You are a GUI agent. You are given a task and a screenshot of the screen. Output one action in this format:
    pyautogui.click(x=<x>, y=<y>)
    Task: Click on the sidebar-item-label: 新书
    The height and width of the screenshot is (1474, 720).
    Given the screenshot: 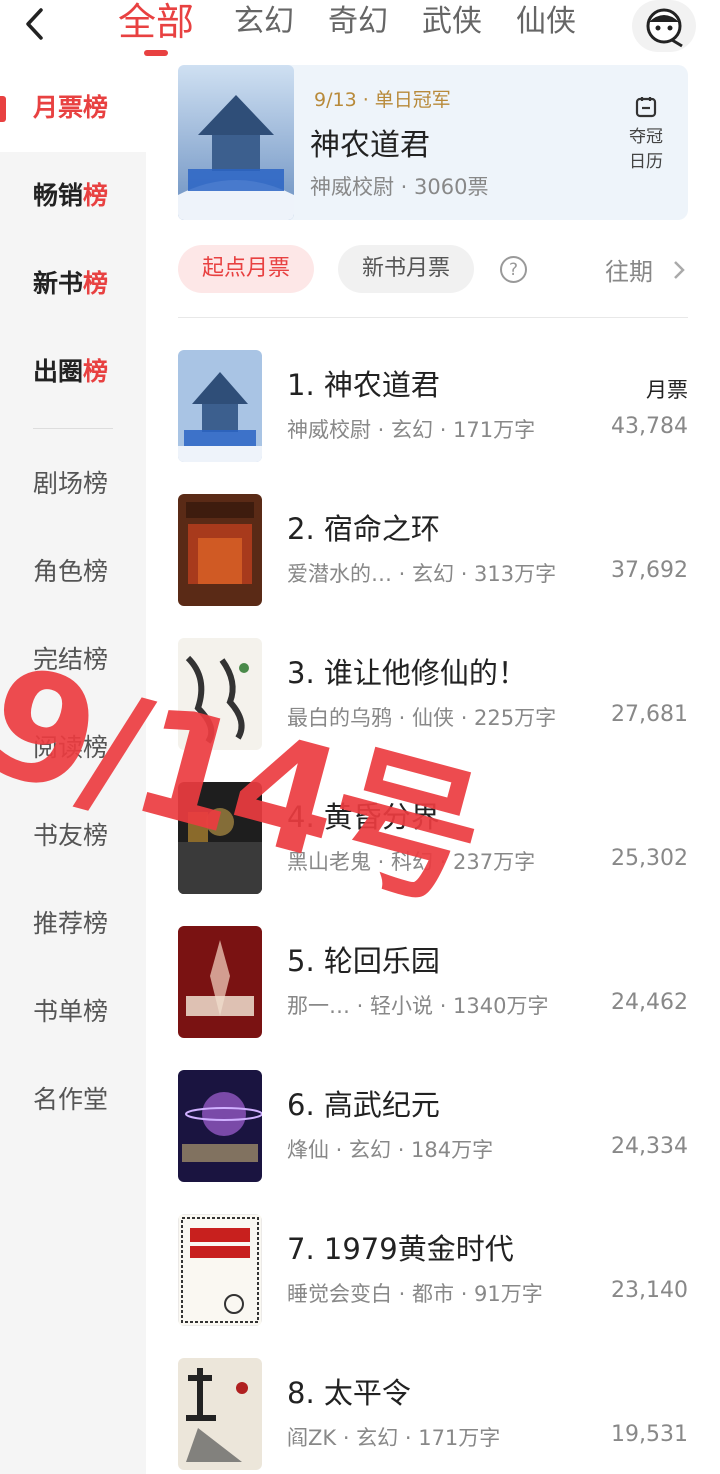 What is the action you would take?
    pyautogui.click(x=58, y=283)
    